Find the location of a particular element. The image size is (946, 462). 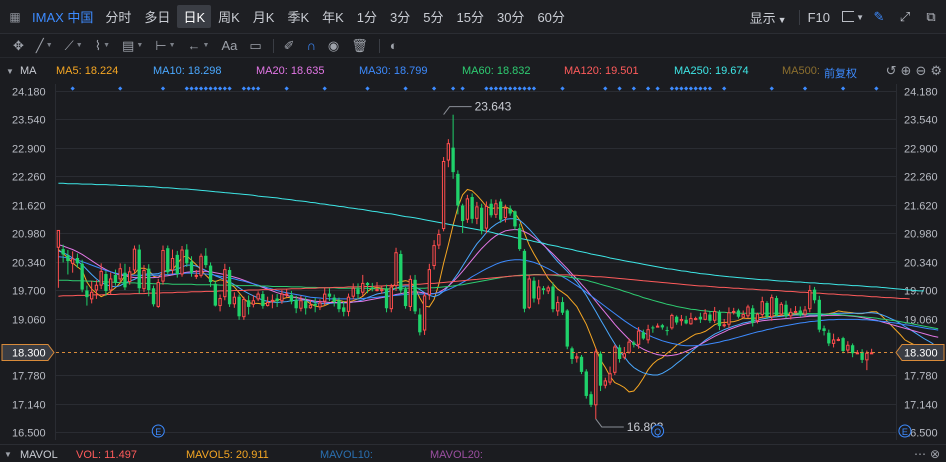

close-icon: ⊗ is located at coordinates (935, 454).